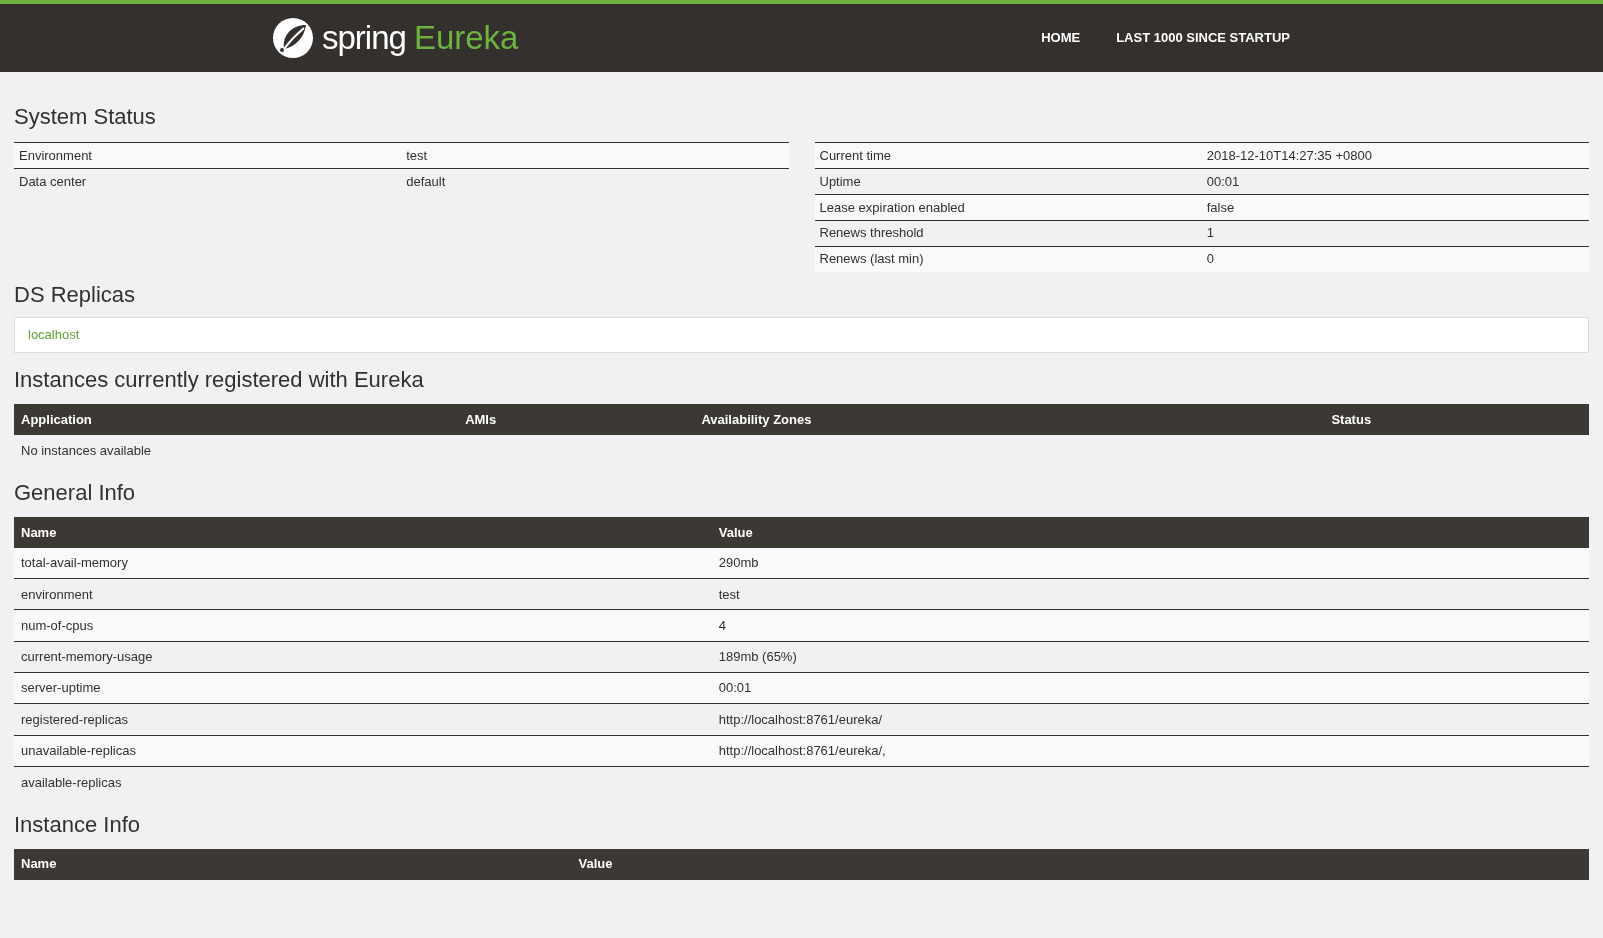 This screenshot has height=938, width=1603. Describe the element at coordinates (738, 563) in the screenshot. I see `table-cell-text: 290mb` at that location.